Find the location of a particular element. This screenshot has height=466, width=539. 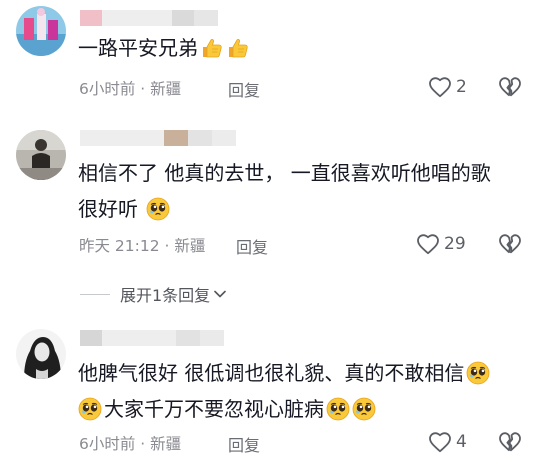

expand-replies-label: 展开1条回复 is located at coordinates (165, 295).